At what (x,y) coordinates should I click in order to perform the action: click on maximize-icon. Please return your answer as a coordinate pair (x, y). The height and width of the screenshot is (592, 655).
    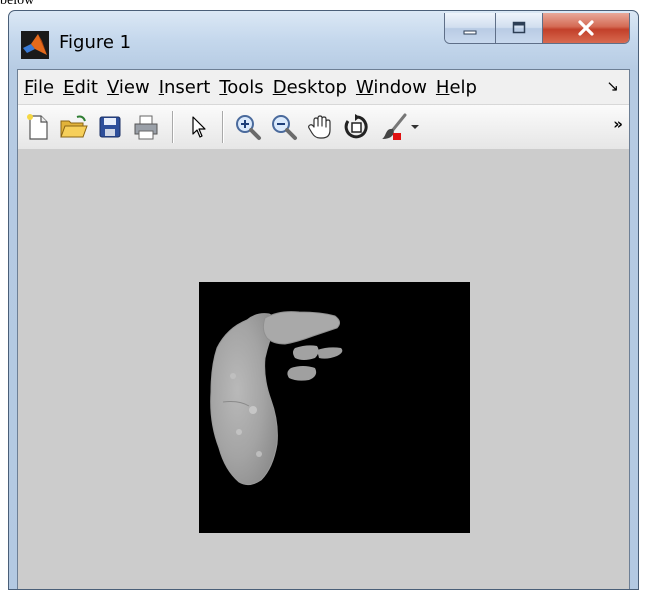
    Looking at the image, I should click on (519, 27).